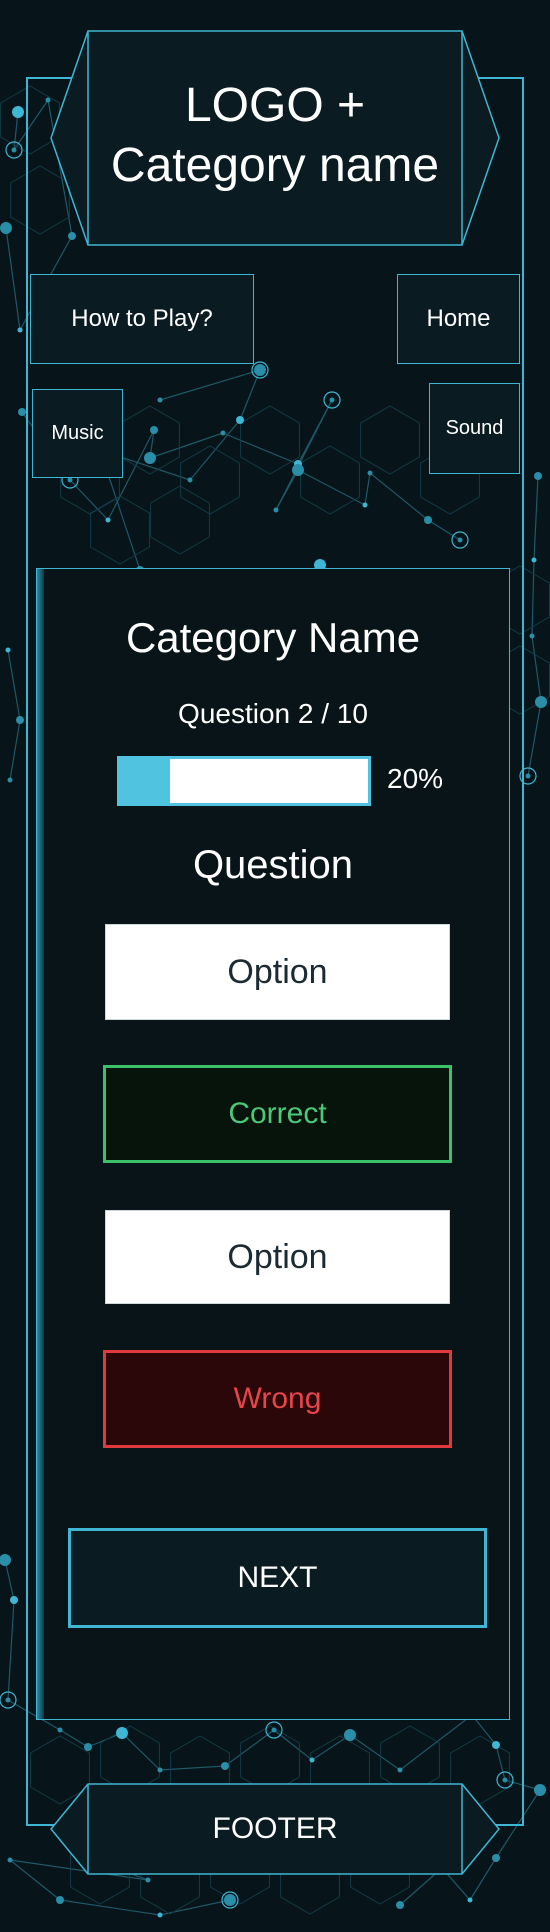 This screenshot has width=550, height=1932. Describe the element at coordinates (277, 1578) in the screenshot. I see `next-button: NEXT` at that location.